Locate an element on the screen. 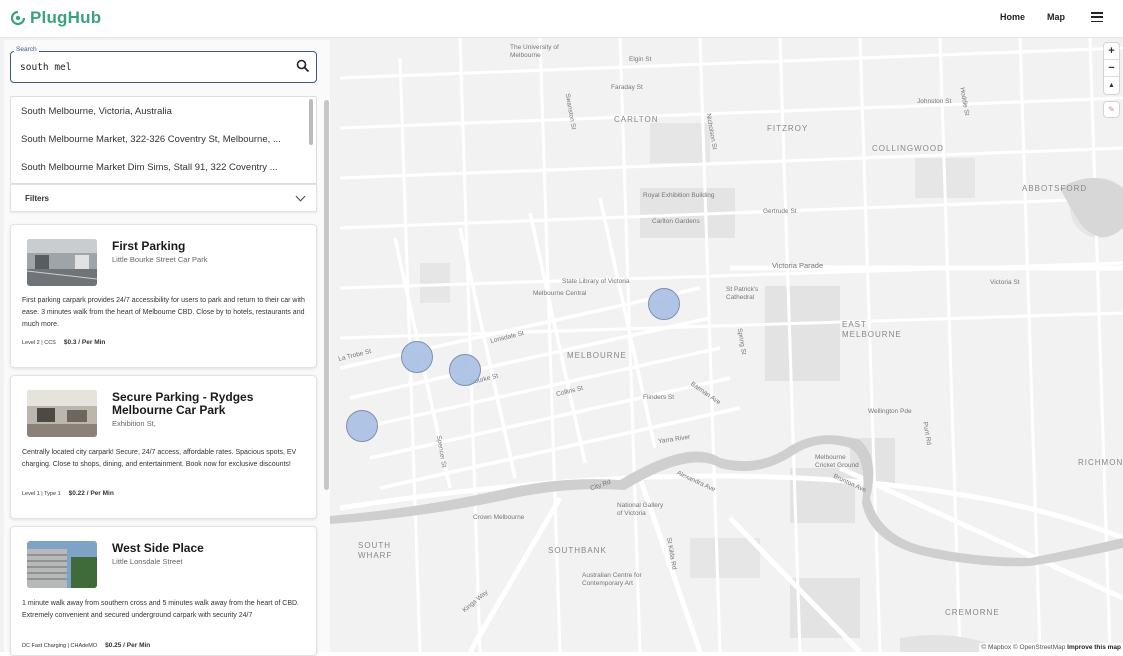  map-label-carlton: CARLTON is located at coordinates (636, 119).